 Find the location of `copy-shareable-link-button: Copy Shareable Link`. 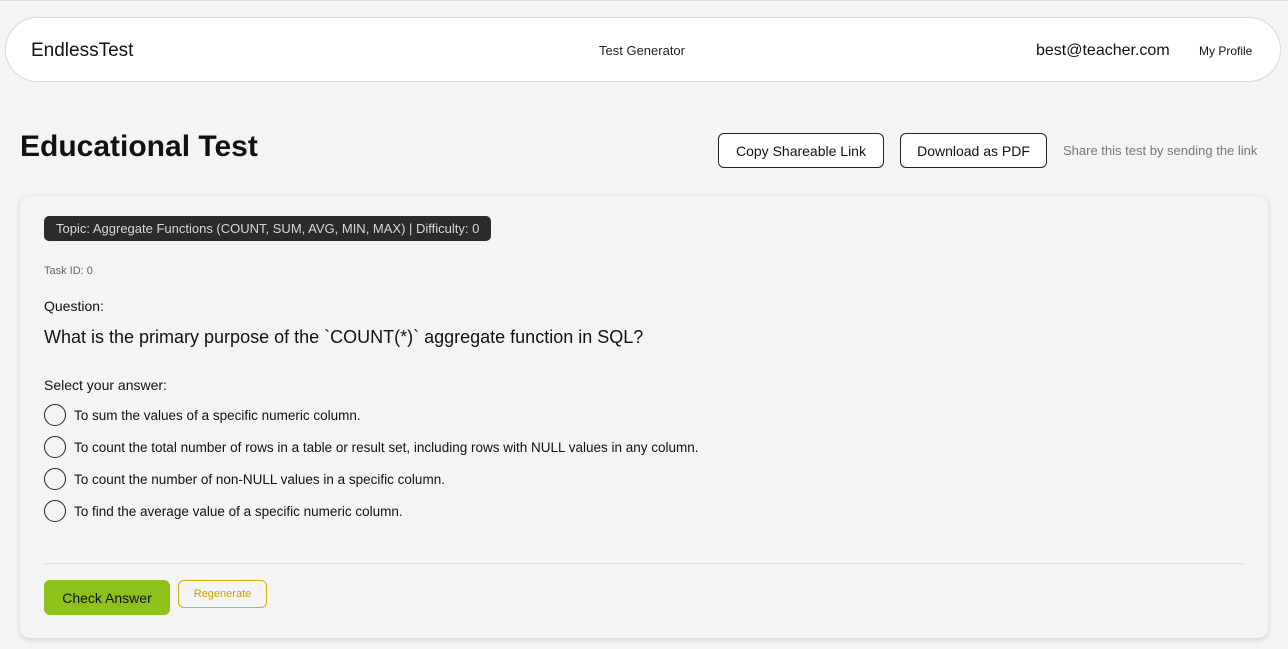

copy-shareable-link-button: Copy Shareable Link is located at coordinates (801, 150).